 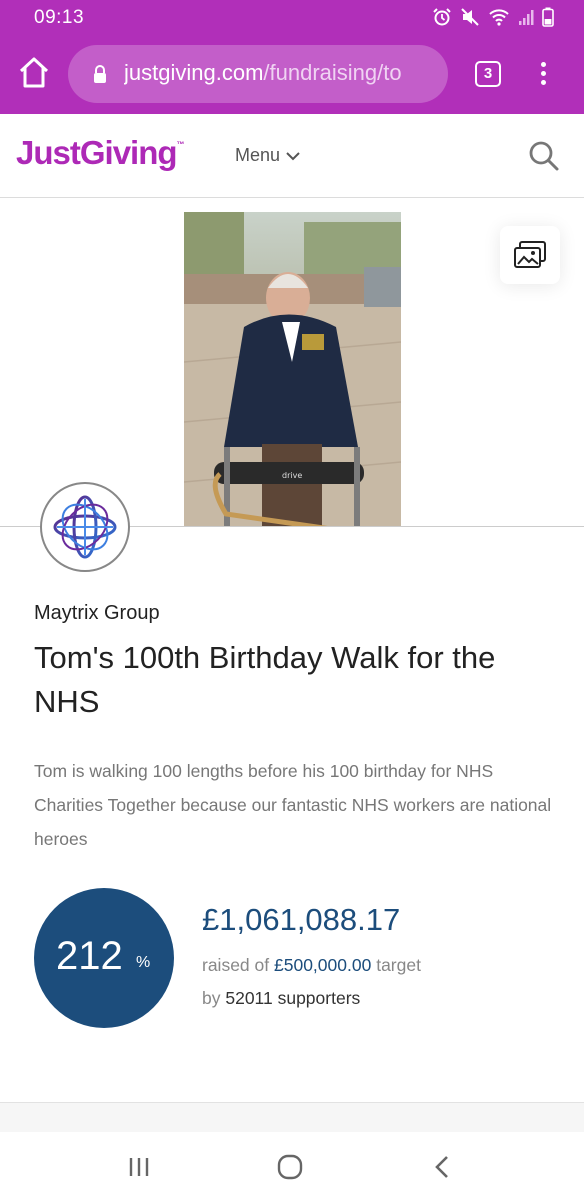 What do you see at coordinates (89, 956) in the screenshot?
I see `progress-percent: 212` at bounding box center [89, 956].